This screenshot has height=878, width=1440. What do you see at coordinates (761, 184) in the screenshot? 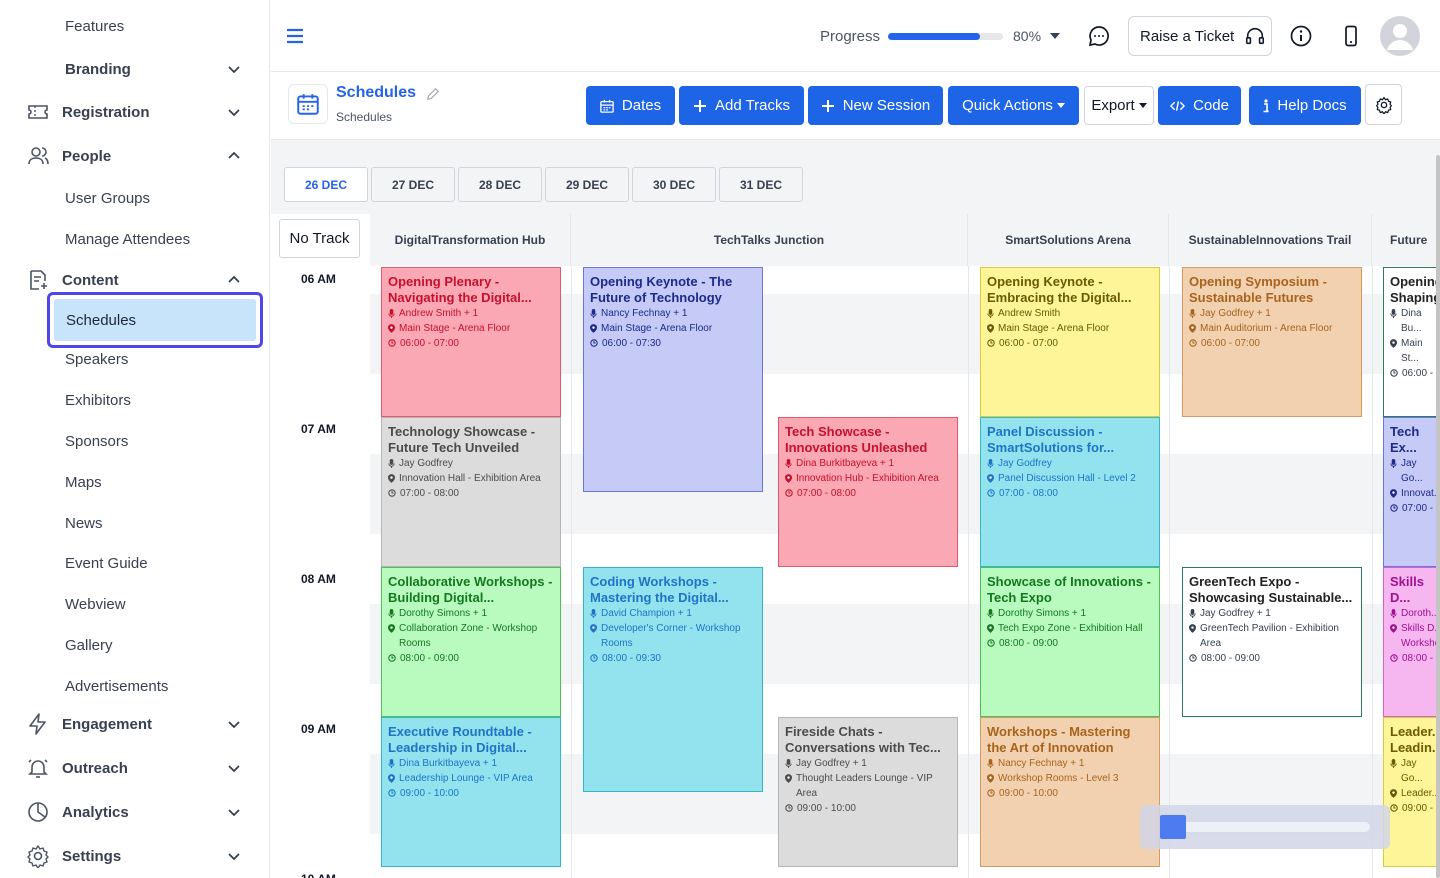
I see `date-tab: 31 DEC` at bounding box center [761, 184].